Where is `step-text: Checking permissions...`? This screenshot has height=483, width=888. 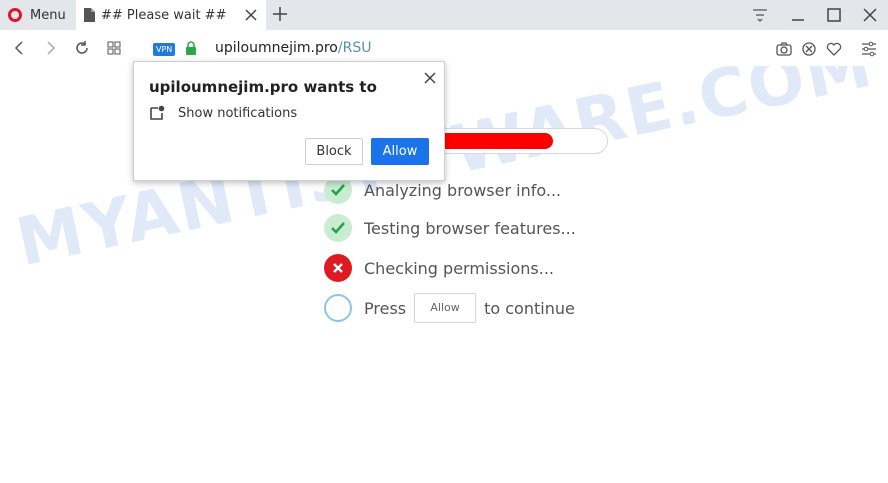 step-text: Checking permissions... is located at coordinates (459, 268).